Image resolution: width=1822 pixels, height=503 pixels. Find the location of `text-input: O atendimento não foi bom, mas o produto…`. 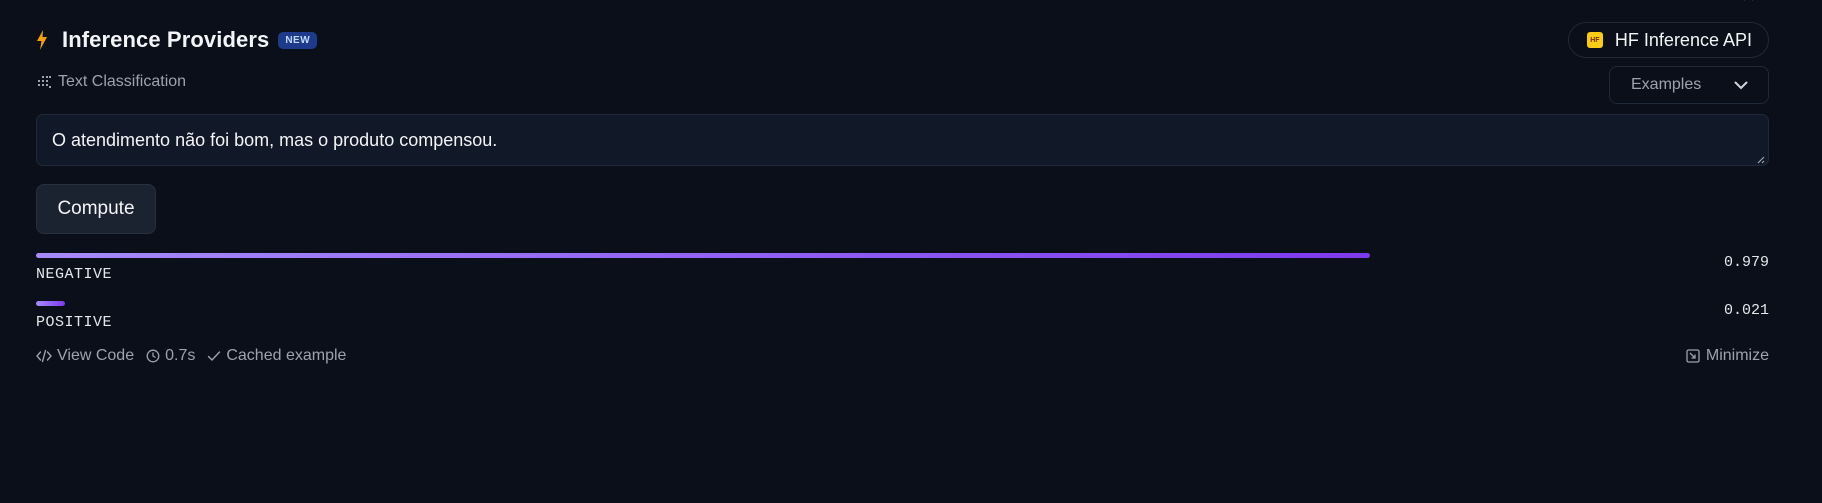

text-input: O atendimento não foi bom, mas o produto… is located at coordinates (902, 140).